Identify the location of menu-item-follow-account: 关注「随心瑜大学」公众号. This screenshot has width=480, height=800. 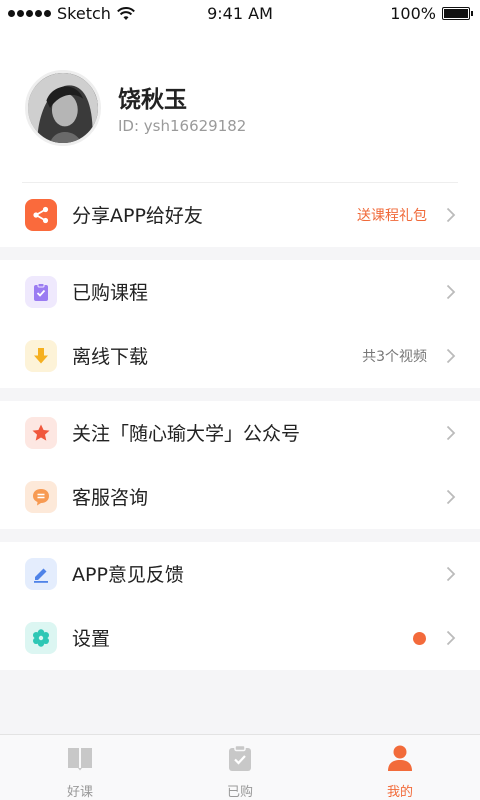
(240, 433).